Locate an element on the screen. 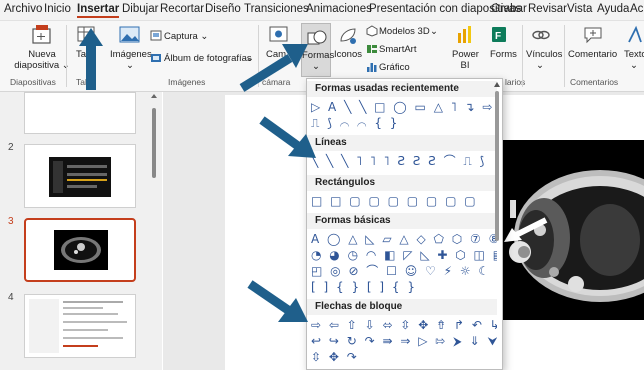 The image size is (644, 370). chart-icon is located at coordinates (372, 67).